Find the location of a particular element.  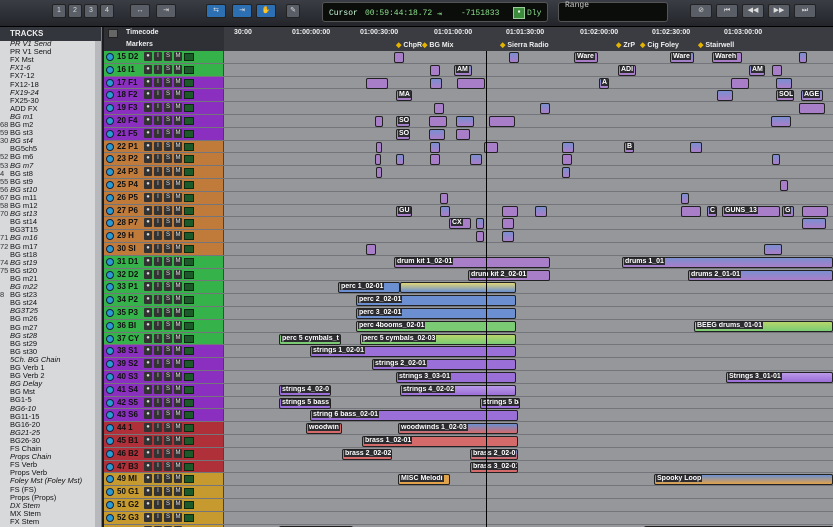

track-header: 25 P4 ● I S M is located at coordinates (164, 185).